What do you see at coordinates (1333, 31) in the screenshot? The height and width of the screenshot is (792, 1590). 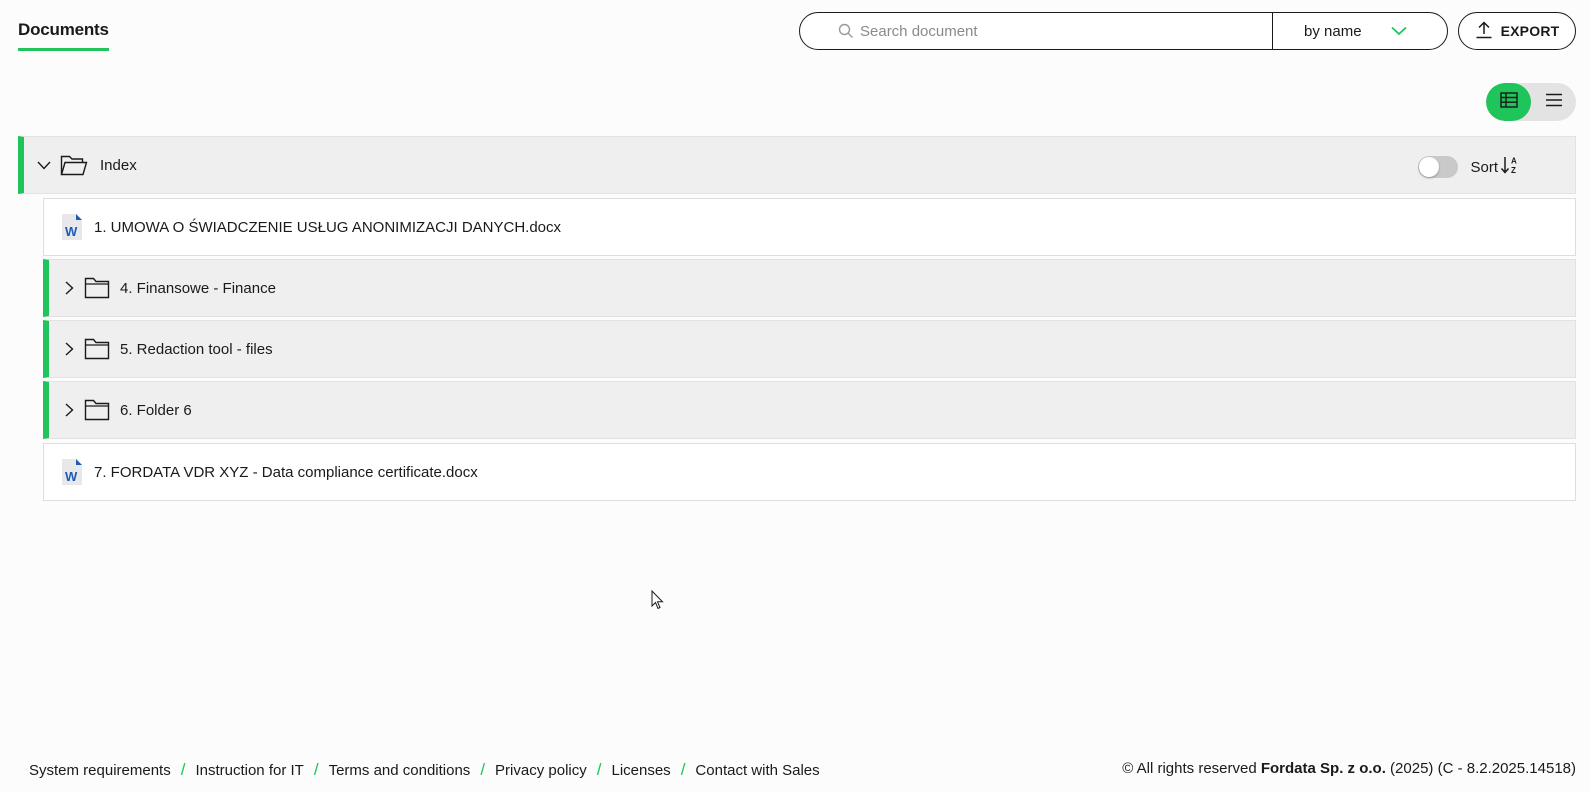 I see `sort-by-value: by name` at bounding box center [1333, 31].